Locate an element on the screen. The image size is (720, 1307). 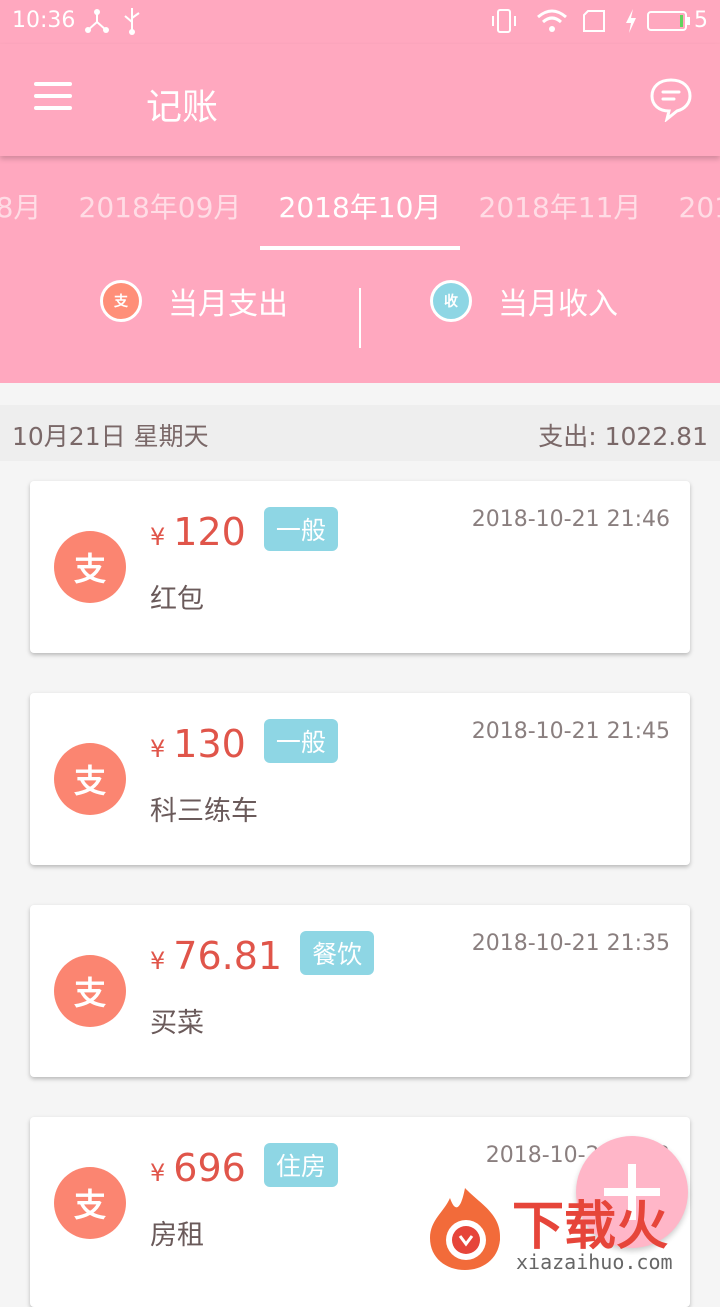
tab-month-2018-10: 2018年10月 is located at coordinates (360, 206).